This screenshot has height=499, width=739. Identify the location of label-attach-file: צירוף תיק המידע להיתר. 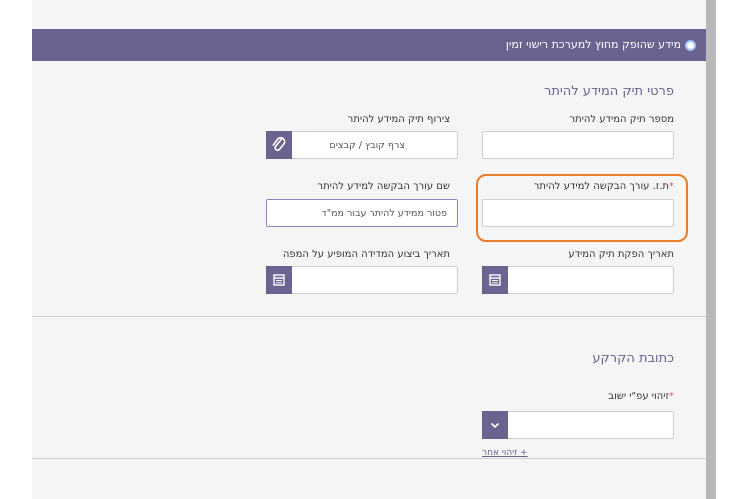
(398, 119).